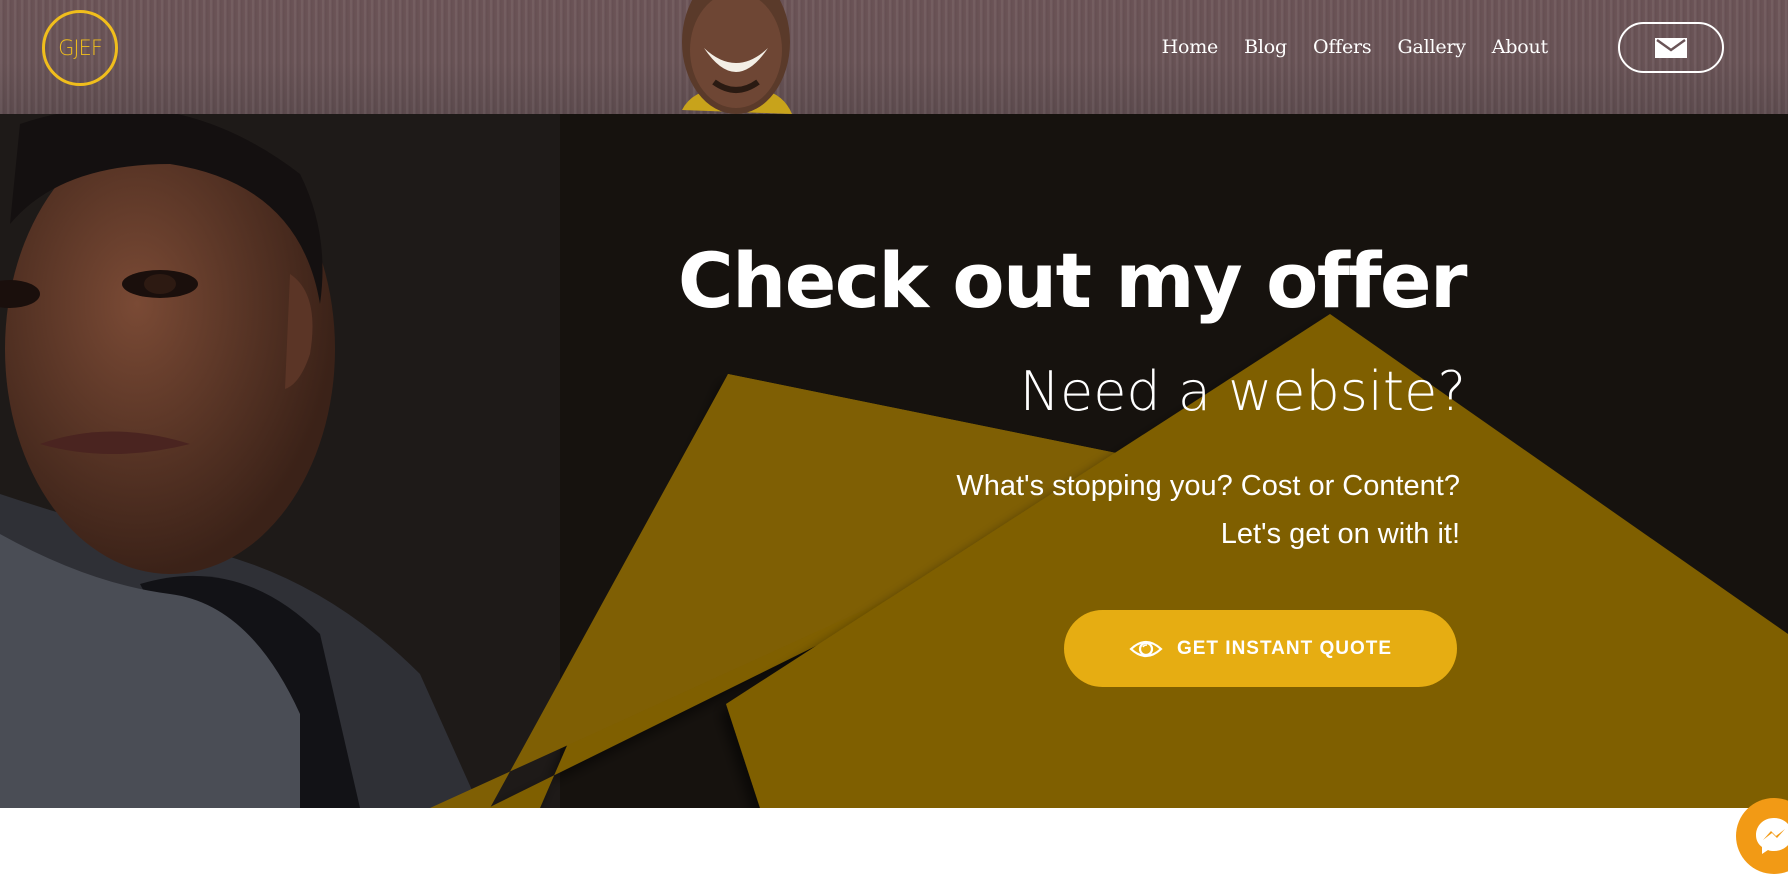 Image resolution: width=1788 pixels, height=890 pixels. I want to click on logo: GJEF, so click(80, 48).